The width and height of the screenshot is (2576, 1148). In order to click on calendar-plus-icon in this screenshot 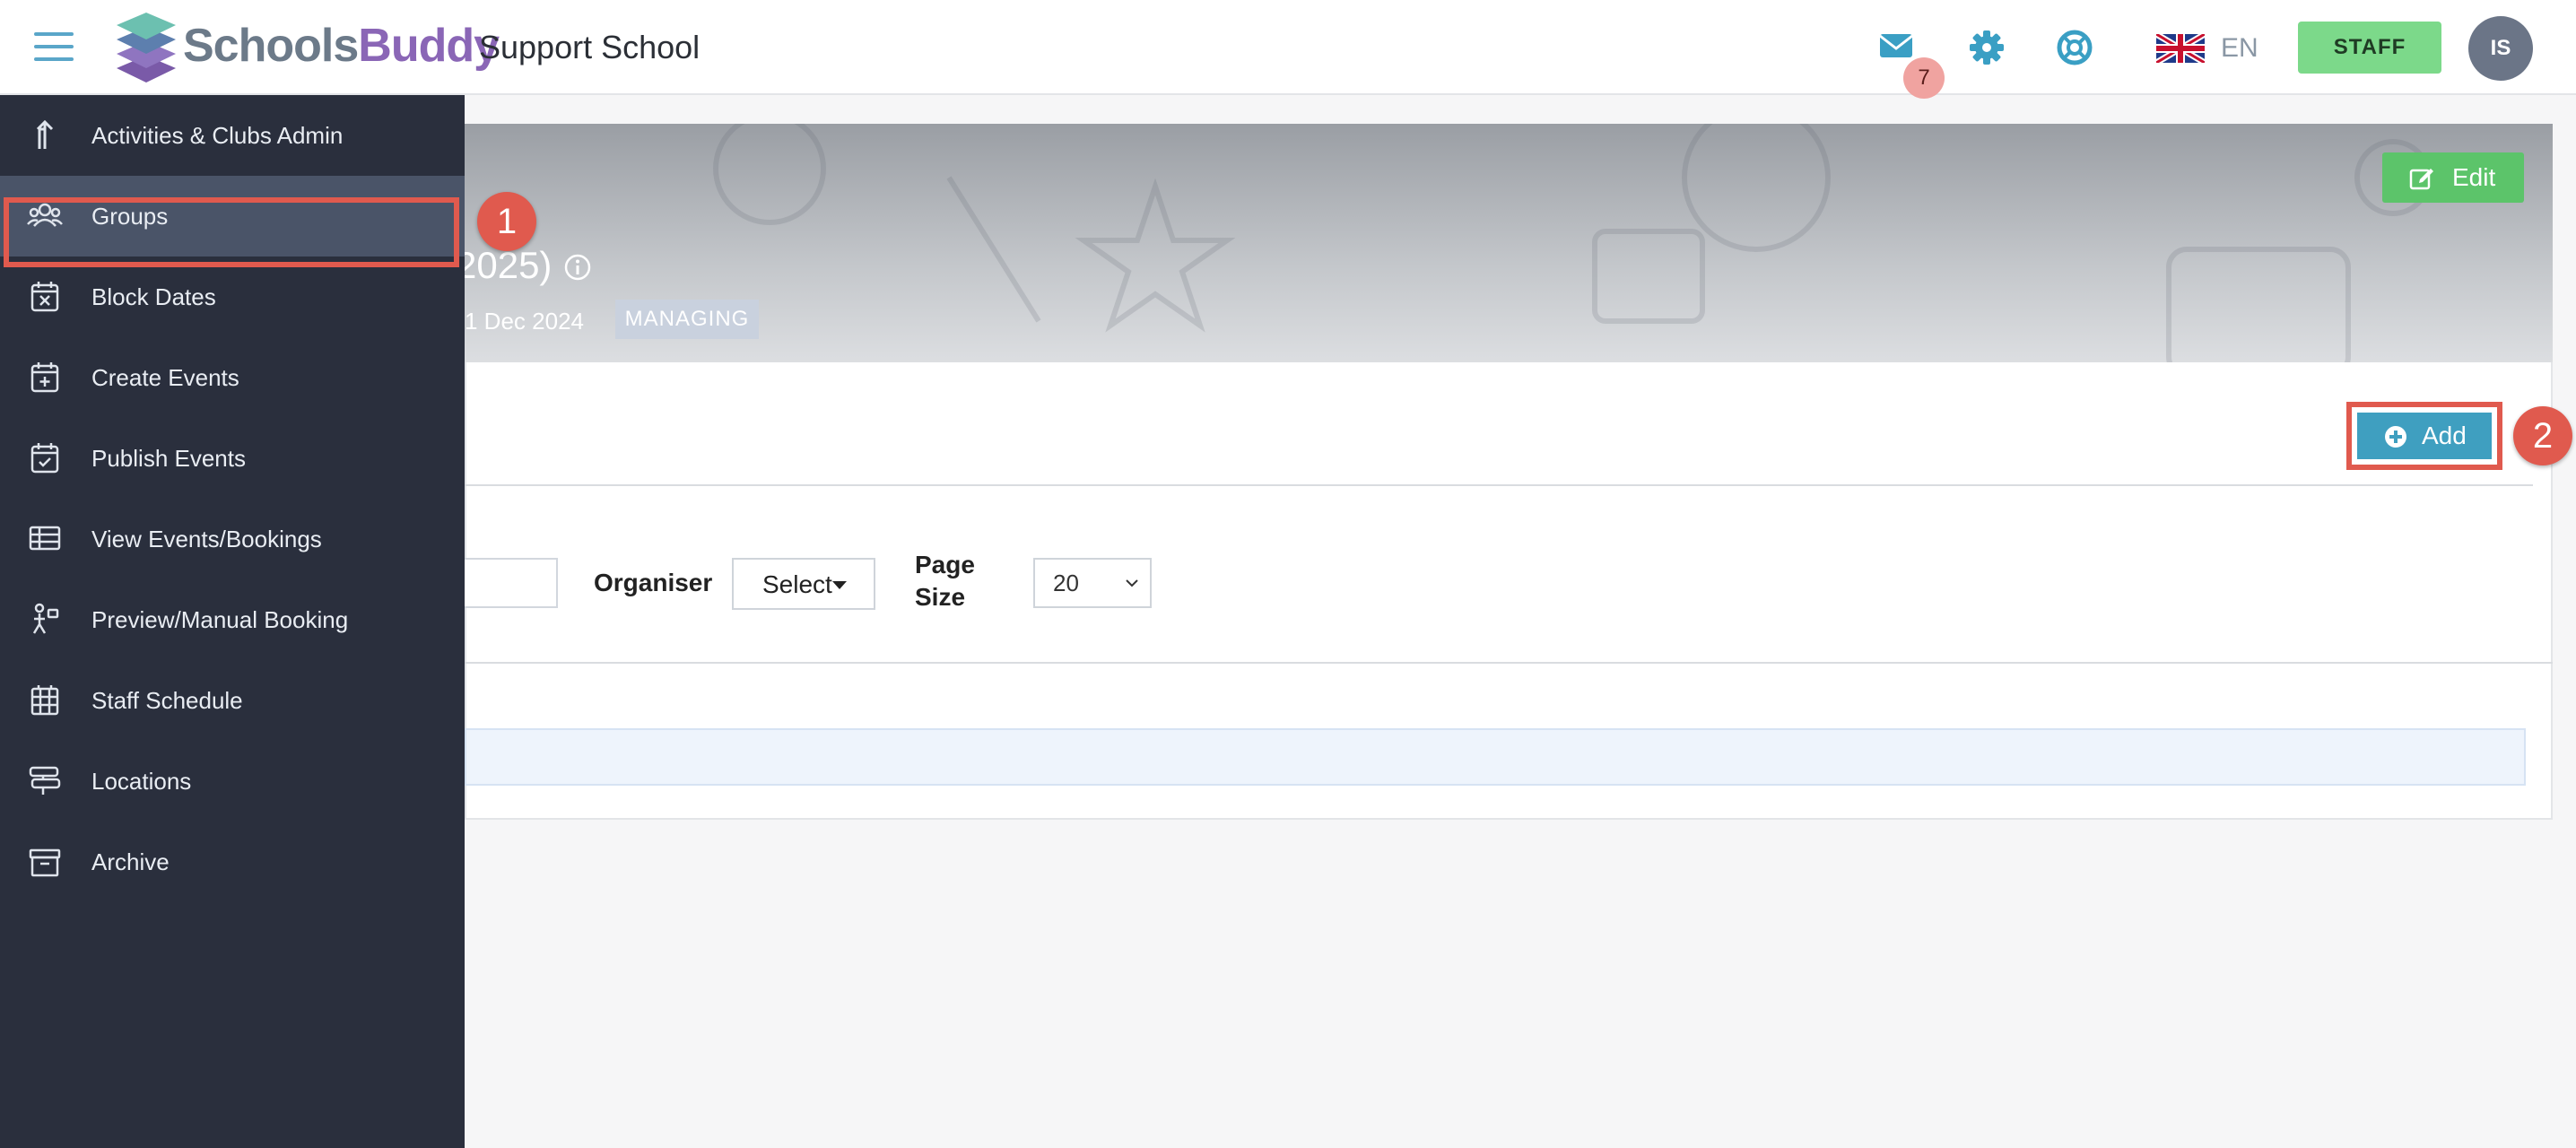, I will do `click(44, 377)`.